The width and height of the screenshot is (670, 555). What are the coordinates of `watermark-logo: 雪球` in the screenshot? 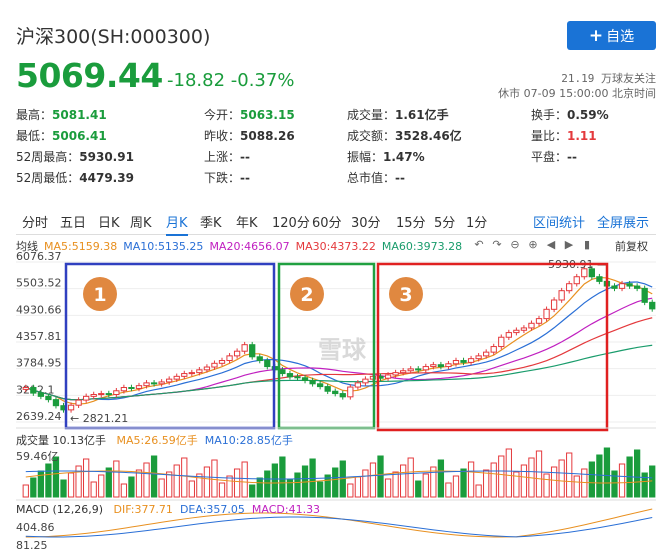 It's located at (342, 350).